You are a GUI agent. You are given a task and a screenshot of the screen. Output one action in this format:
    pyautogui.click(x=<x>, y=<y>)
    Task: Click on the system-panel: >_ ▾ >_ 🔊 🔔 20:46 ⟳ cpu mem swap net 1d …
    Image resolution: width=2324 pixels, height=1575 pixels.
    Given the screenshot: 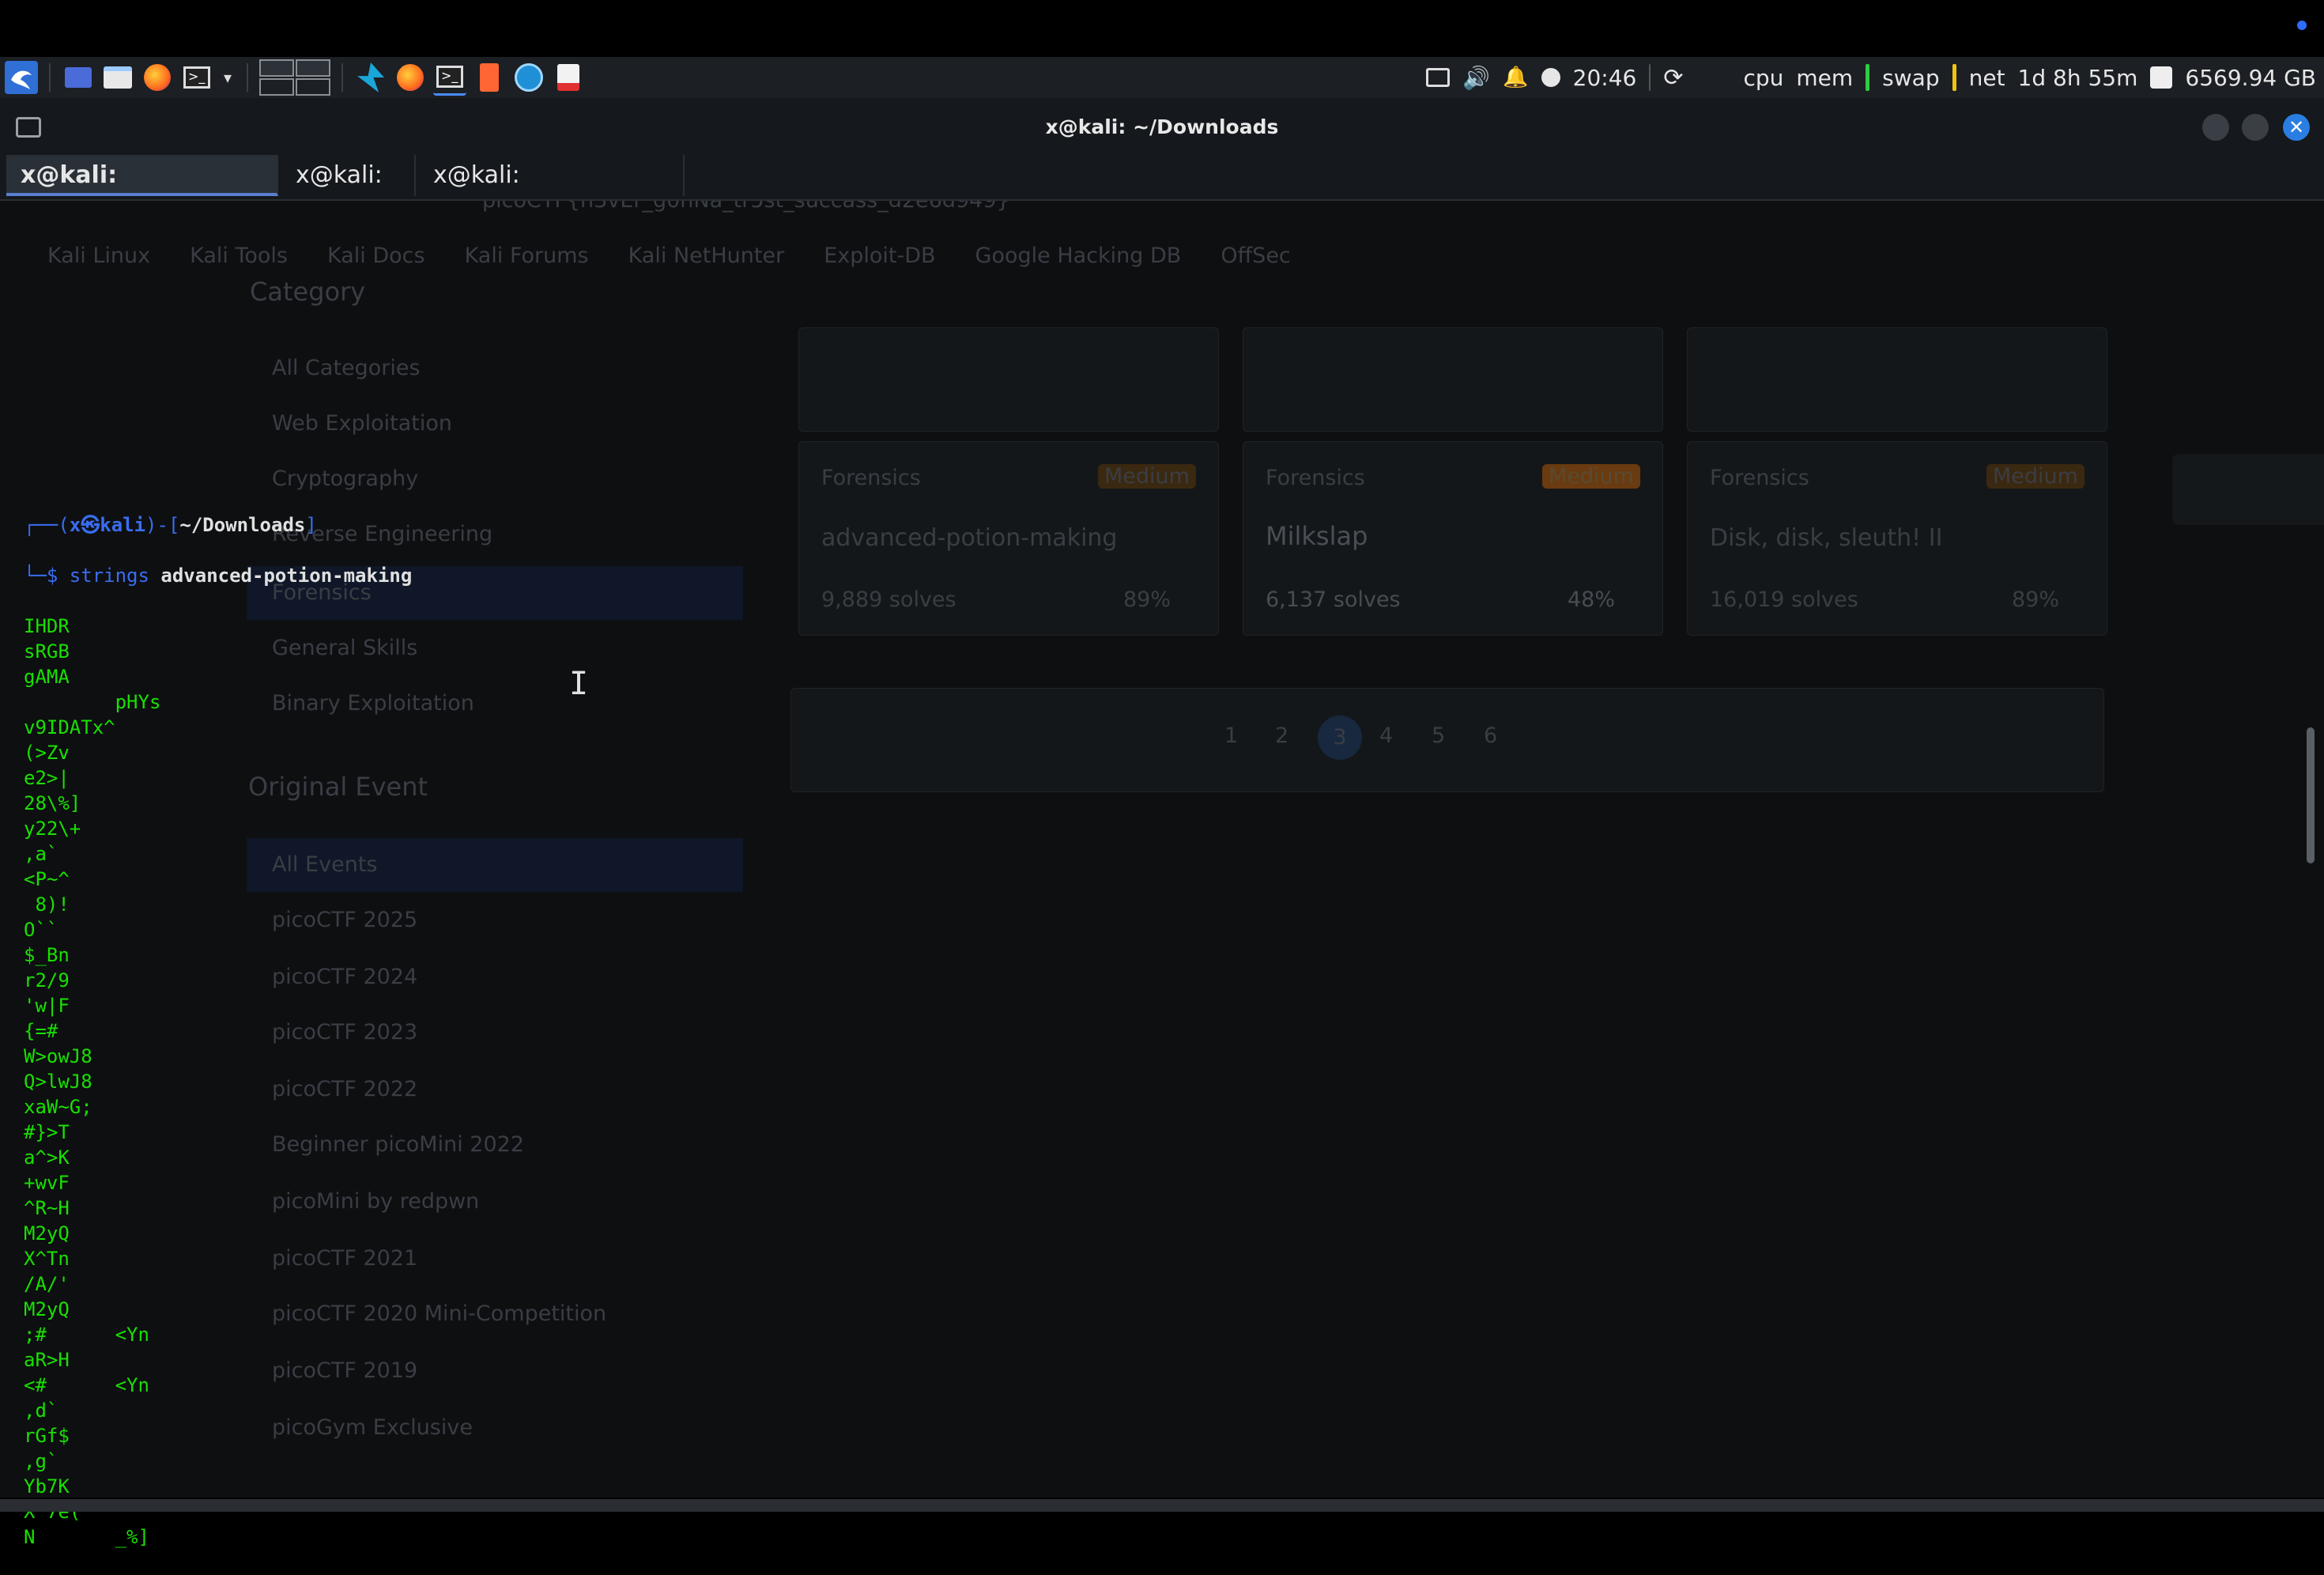 What is the action you would take?
    pyautogui.click(x=1162, y=77)
    